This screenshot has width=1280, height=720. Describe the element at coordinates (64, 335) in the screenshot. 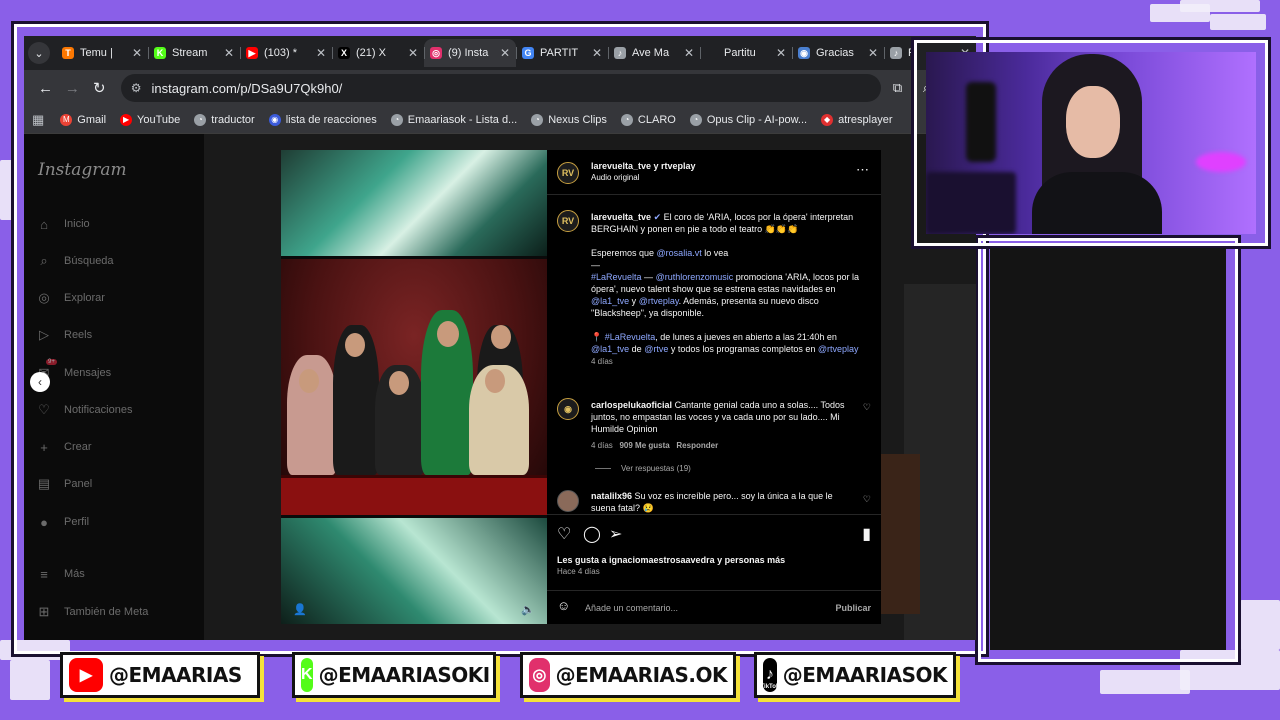

I see `nav-item: ▷ Reels` at that location.